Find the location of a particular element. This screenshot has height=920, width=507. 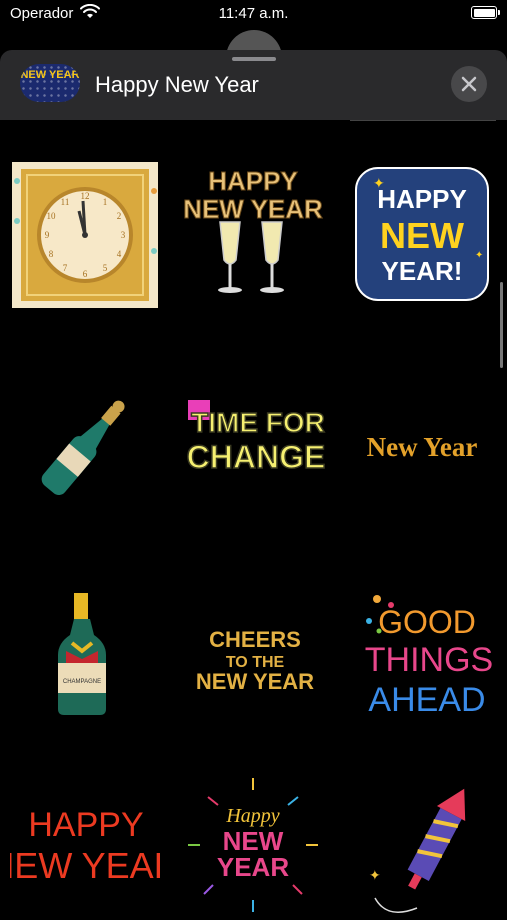

svg-text: 10 is located at coordinates (52, 216).